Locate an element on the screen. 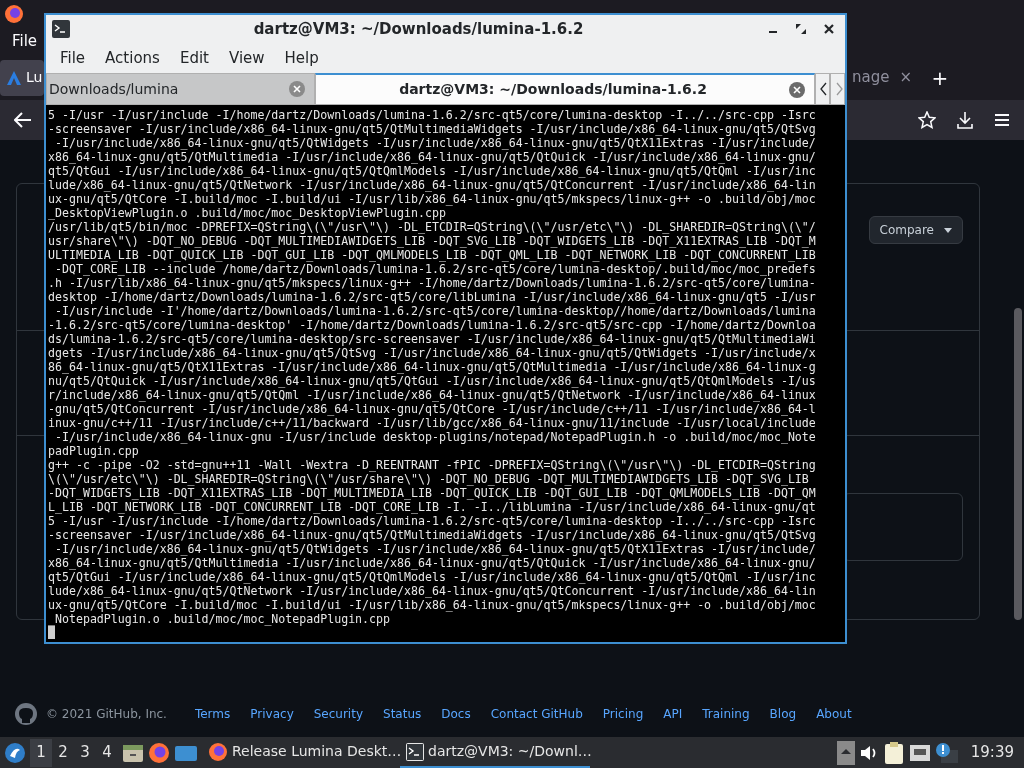  terminal-line: dgets -I/usr/include/x86_64-linux-gnu/qt5/QtSvg -I/usr/include/x86_64-linux-gnu/qt5/QtWidgets -I/usr/include/x is located at coordinates (432, 353).